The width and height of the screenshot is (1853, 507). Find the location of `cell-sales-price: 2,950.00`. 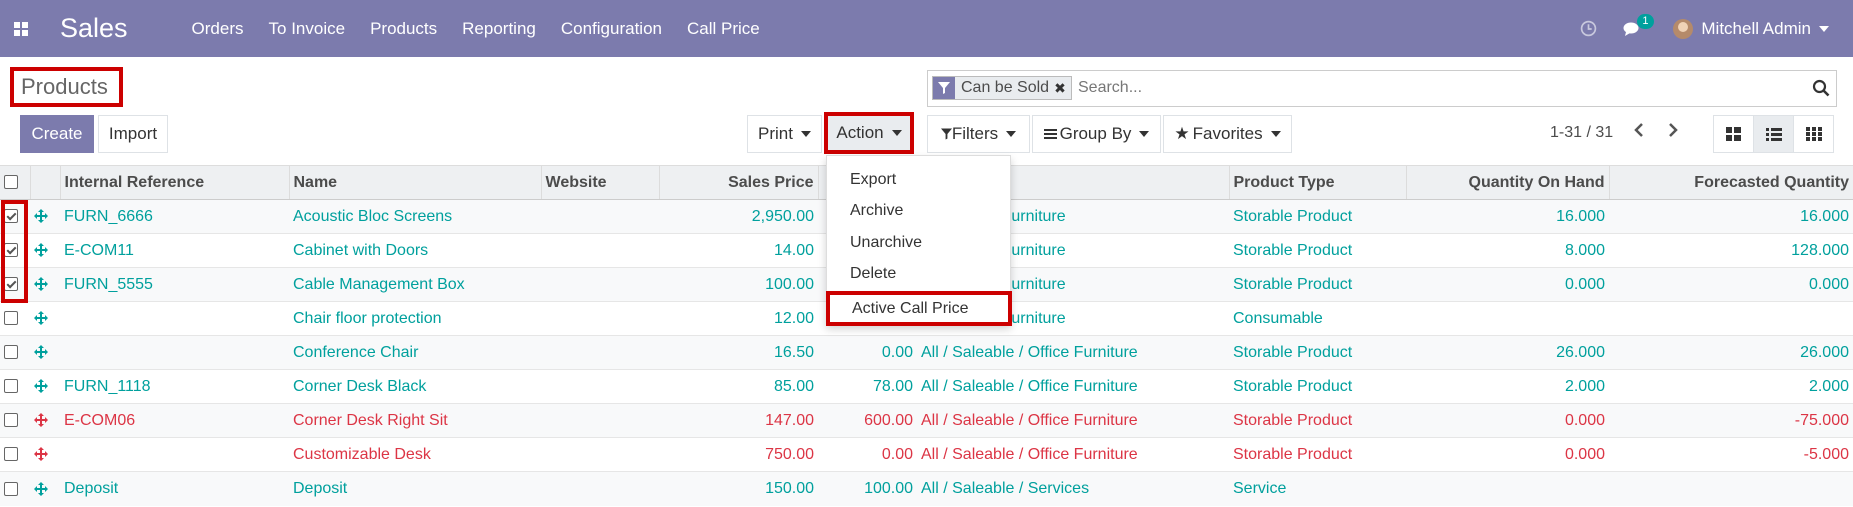

cell-sales-price: 2,950.00 is located at coordinates (738, 216).